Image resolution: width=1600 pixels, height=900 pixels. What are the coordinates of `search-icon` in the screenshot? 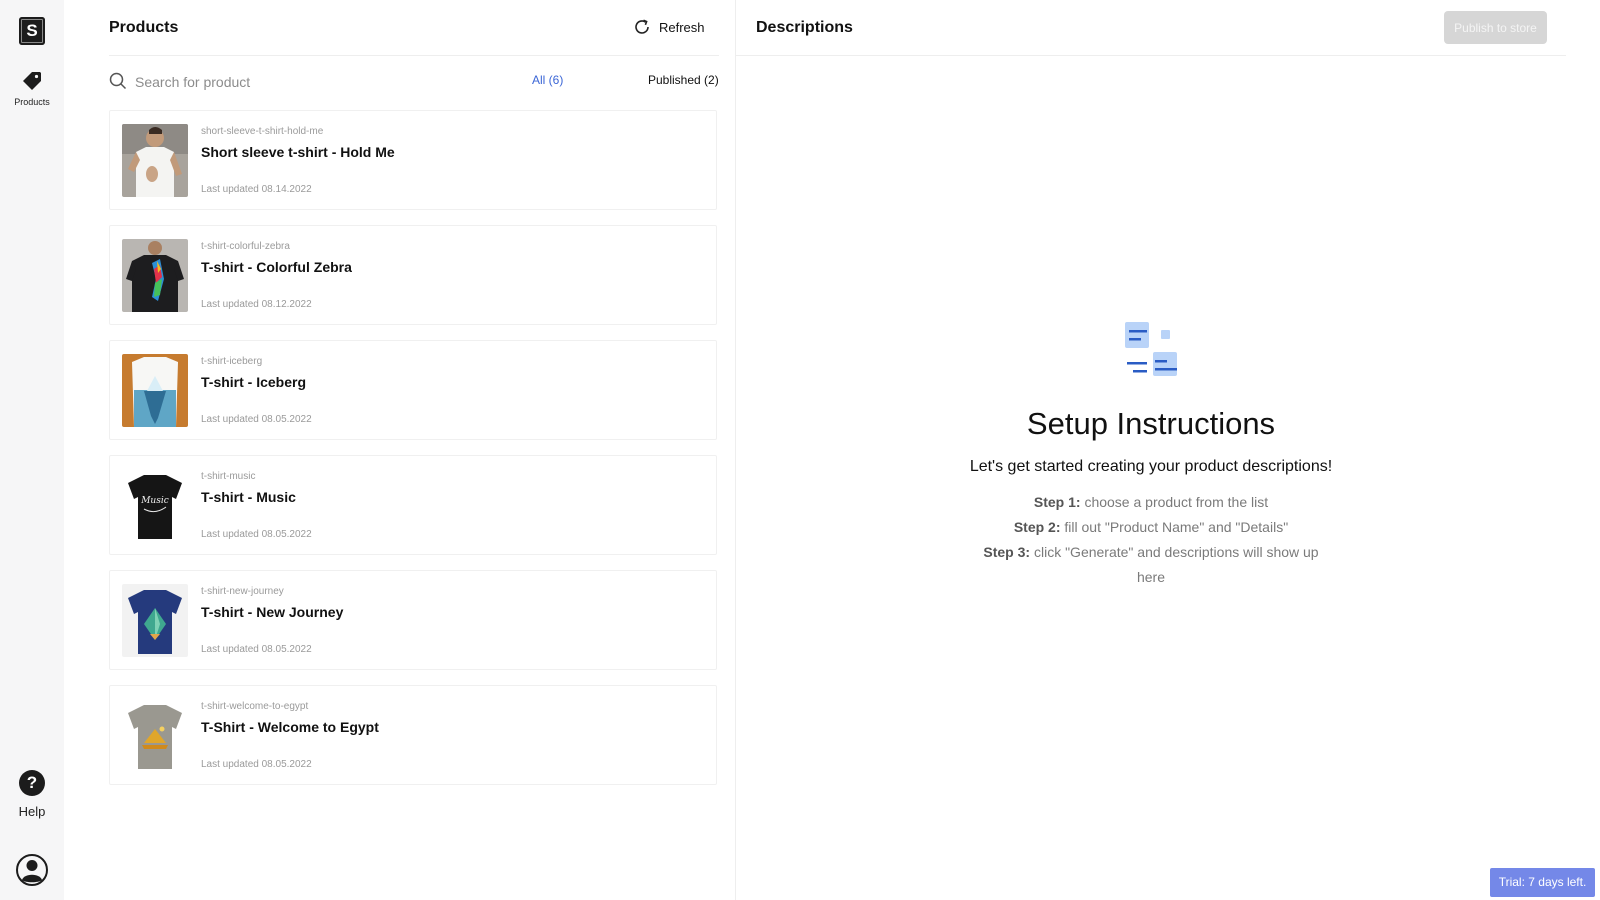 It's located at (118, 81).